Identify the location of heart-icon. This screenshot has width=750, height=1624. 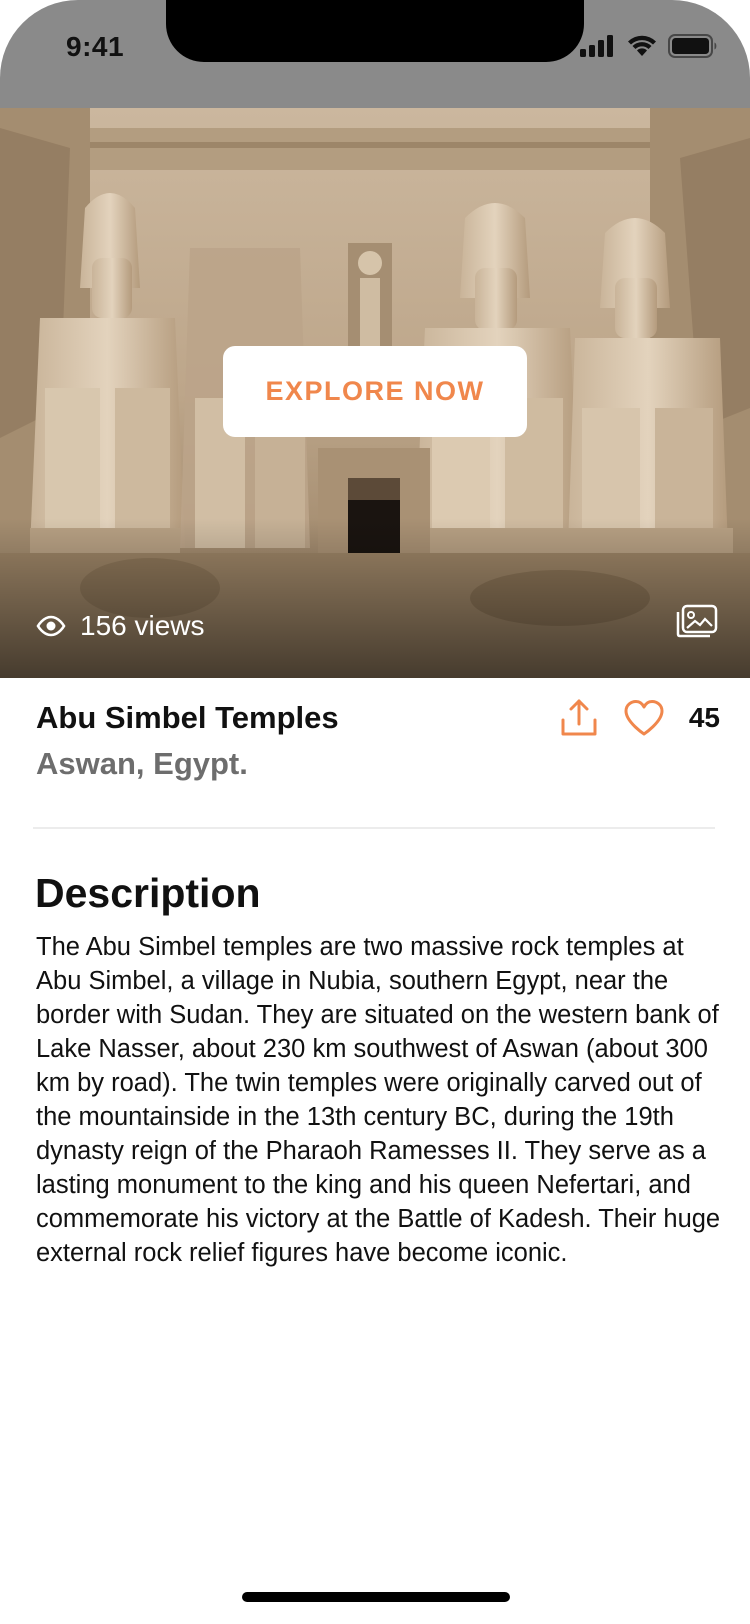
(644, 718).